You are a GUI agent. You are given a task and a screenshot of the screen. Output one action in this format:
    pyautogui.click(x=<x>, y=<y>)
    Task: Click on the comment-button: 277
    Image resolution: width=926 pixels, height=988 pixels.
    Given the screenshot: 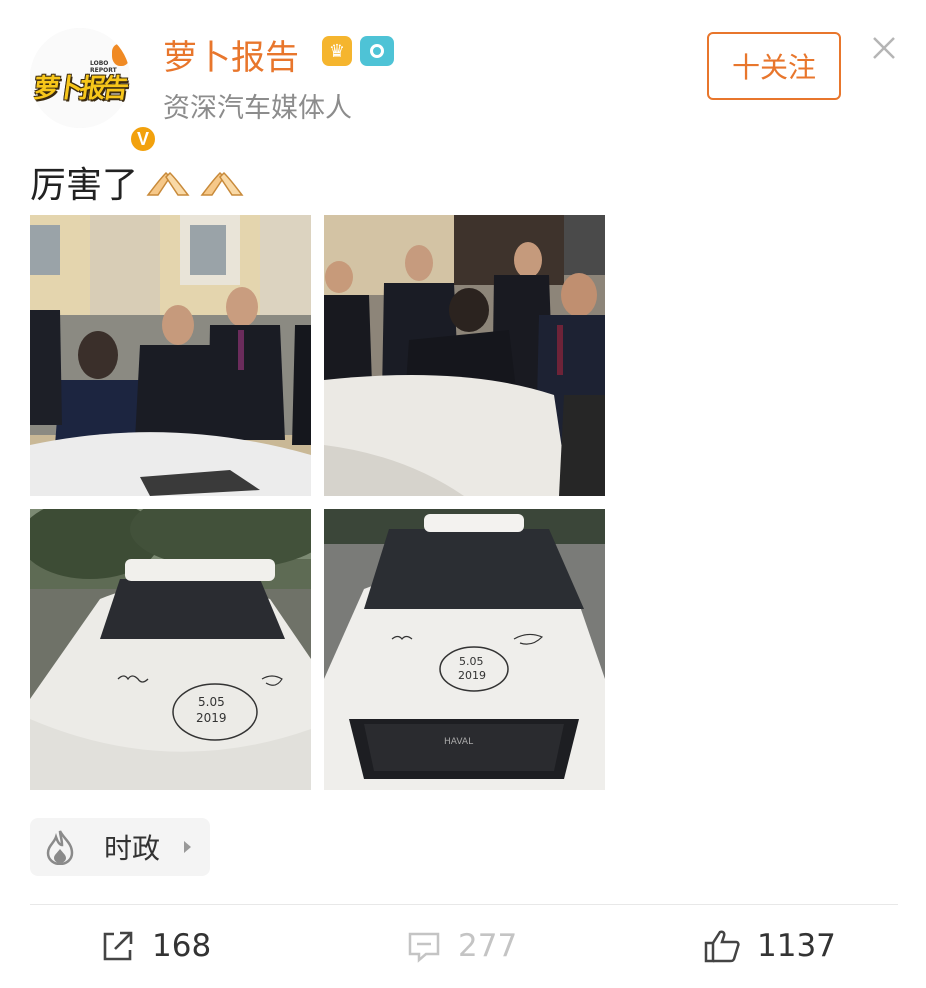 What is the action you would take?
    pyautogui.click(x=461, y=946)
    